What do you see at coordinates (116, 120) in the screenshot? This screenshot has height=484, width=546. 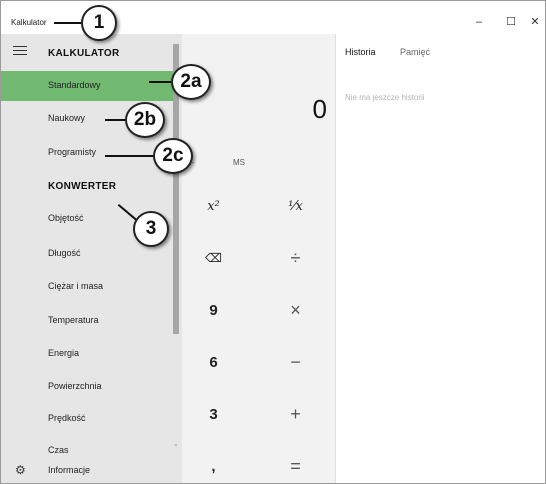 I see `callout-2b-leader` at bounding box center [116, 120].